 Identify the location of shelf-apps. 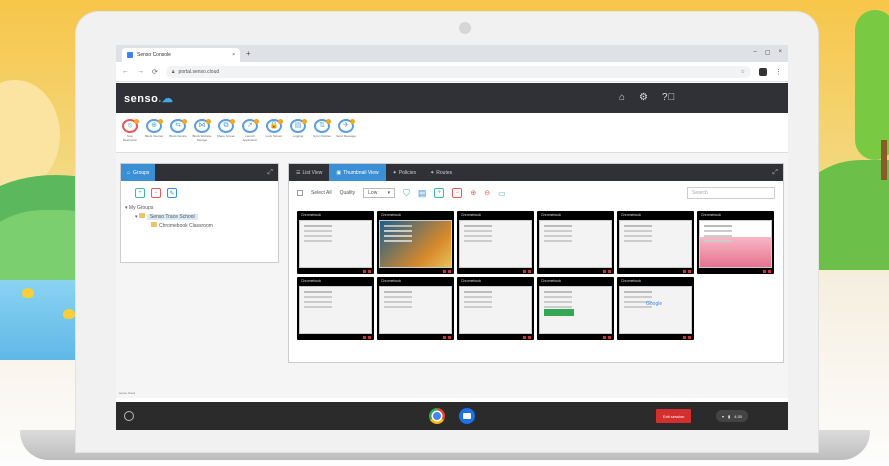
(452, 416).